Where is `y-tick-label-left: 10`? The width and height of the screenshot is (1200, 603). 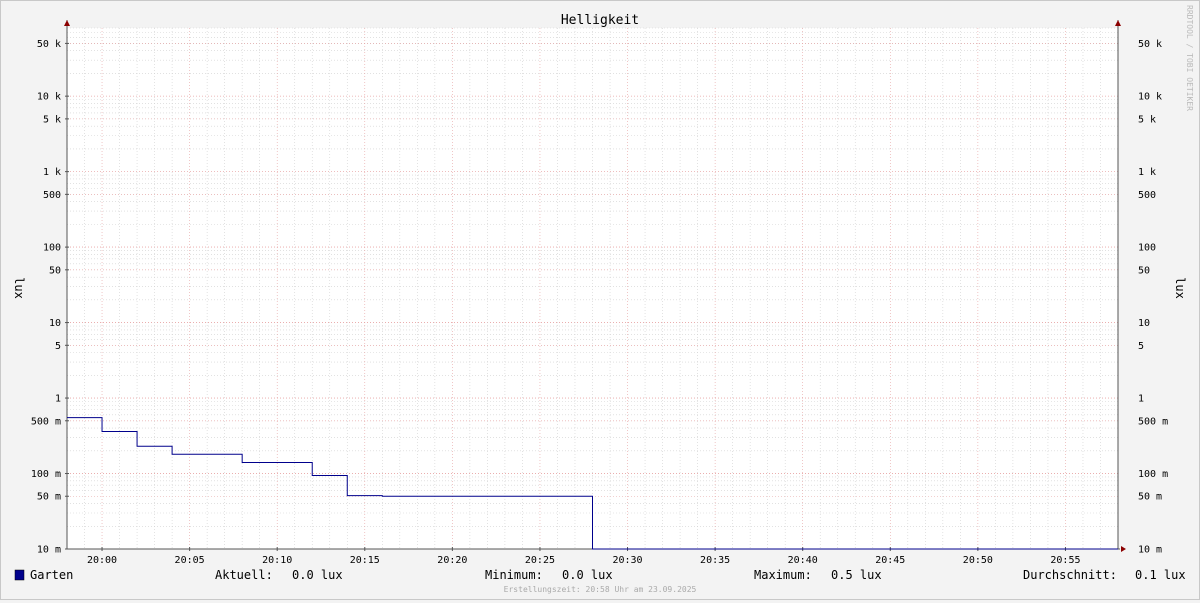
y-tick-label-left: 10 is located at coordinates (55, 323).